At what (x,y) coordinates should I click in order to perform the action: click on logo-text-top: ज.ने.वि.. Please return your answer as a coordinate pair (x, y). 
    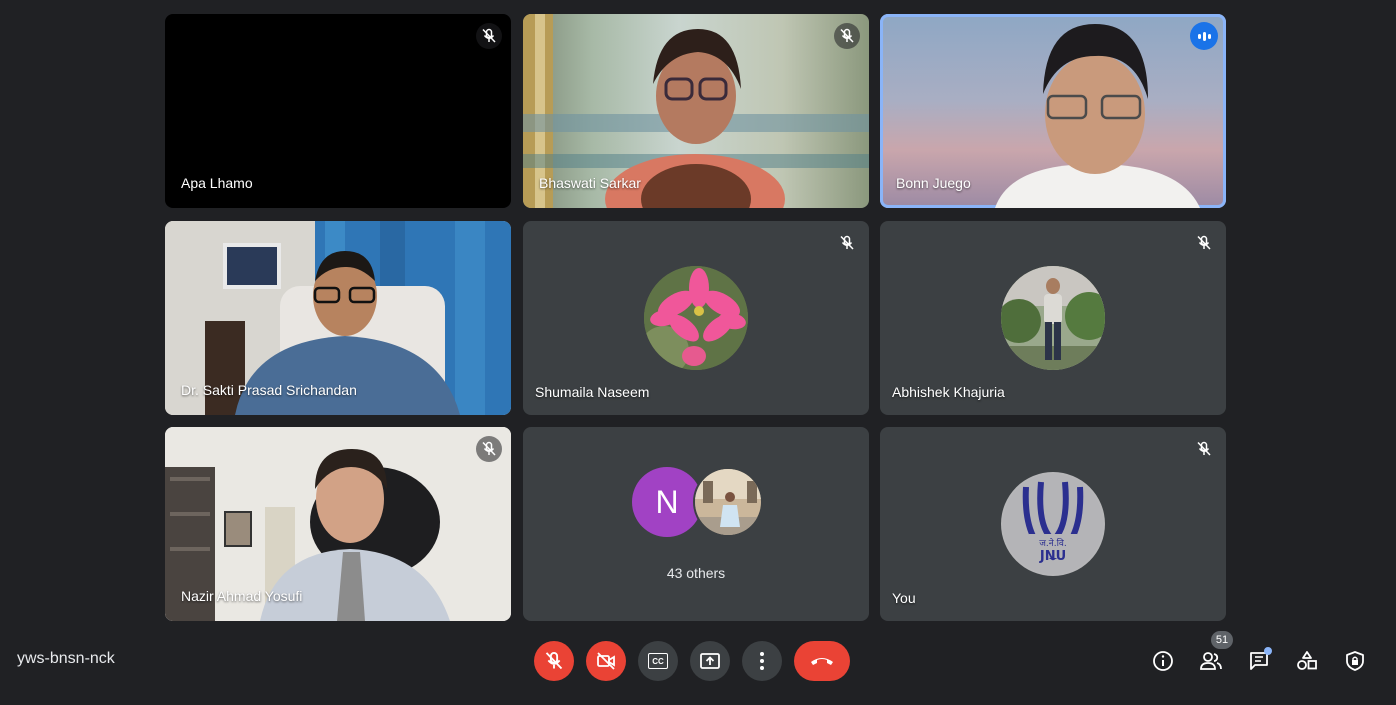
    Looking at the image, I should click on (1053, 543).